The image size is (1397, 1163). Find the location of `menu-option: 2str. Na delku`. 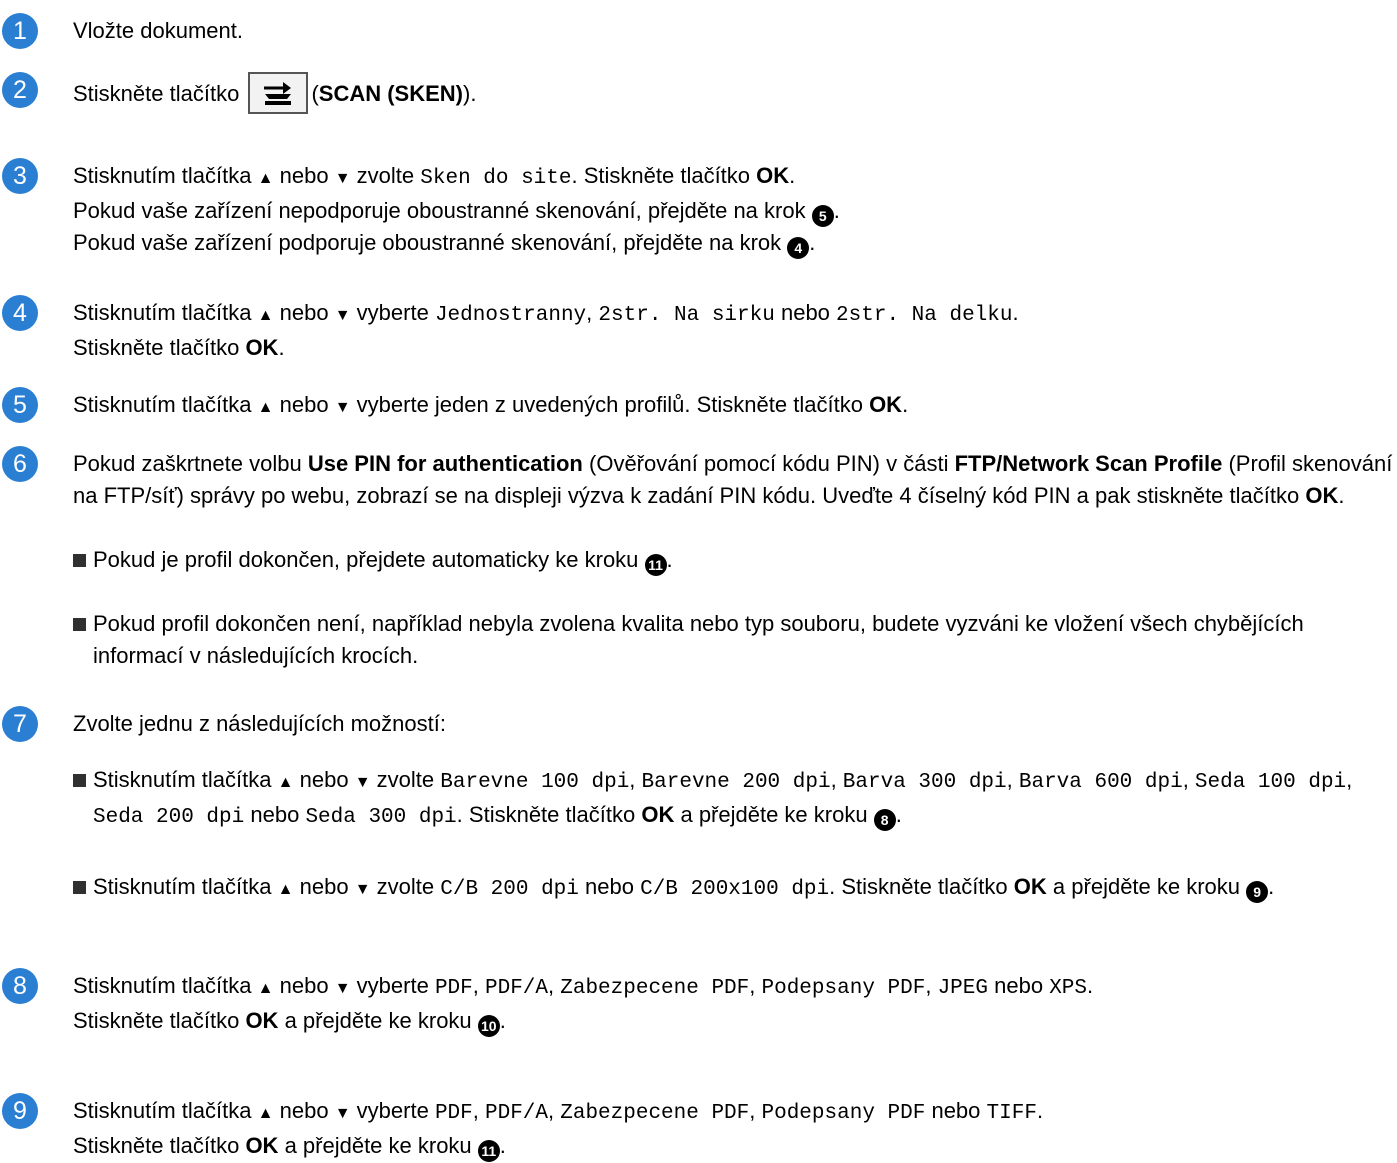

menu-option: 2str. Na delku is located at coordinates (924, 315).